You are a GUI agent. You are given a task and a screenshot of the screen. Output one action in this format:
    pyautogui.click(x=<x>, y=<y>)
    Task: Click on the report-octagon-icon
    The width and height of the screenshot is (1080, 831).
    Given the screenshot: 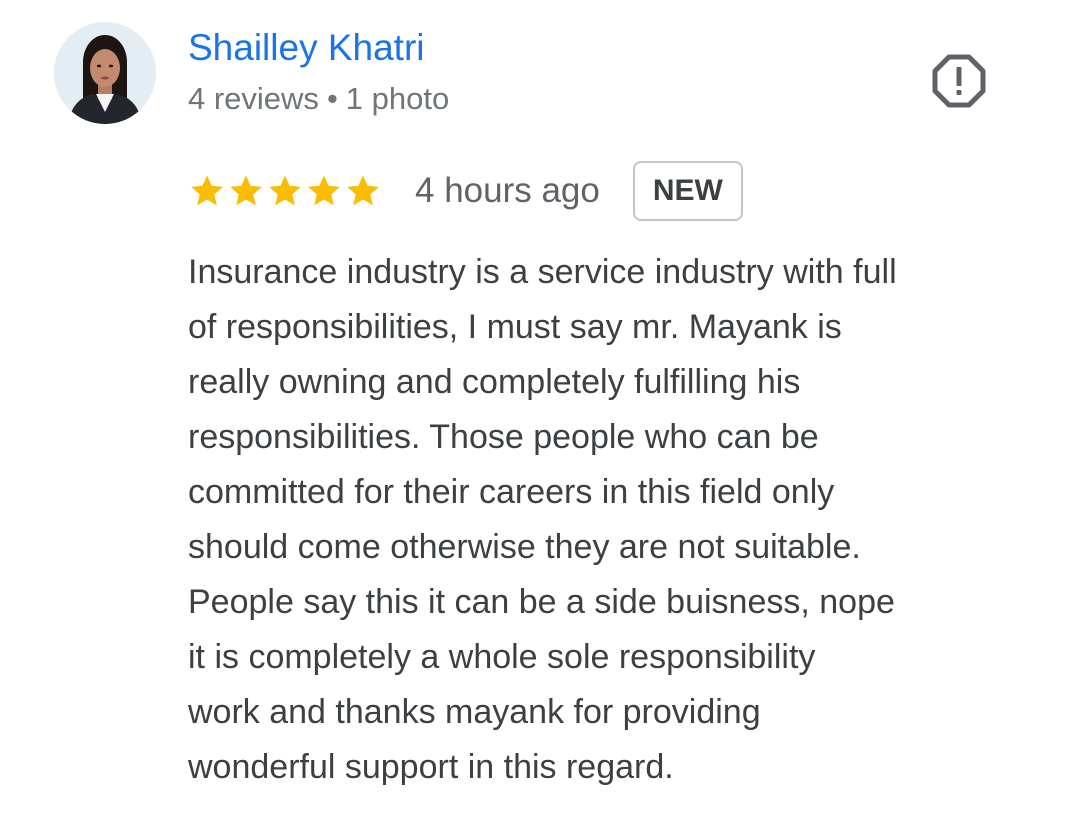 What is the action you would take?
    pyautogui.click(x=959, y=81)
    